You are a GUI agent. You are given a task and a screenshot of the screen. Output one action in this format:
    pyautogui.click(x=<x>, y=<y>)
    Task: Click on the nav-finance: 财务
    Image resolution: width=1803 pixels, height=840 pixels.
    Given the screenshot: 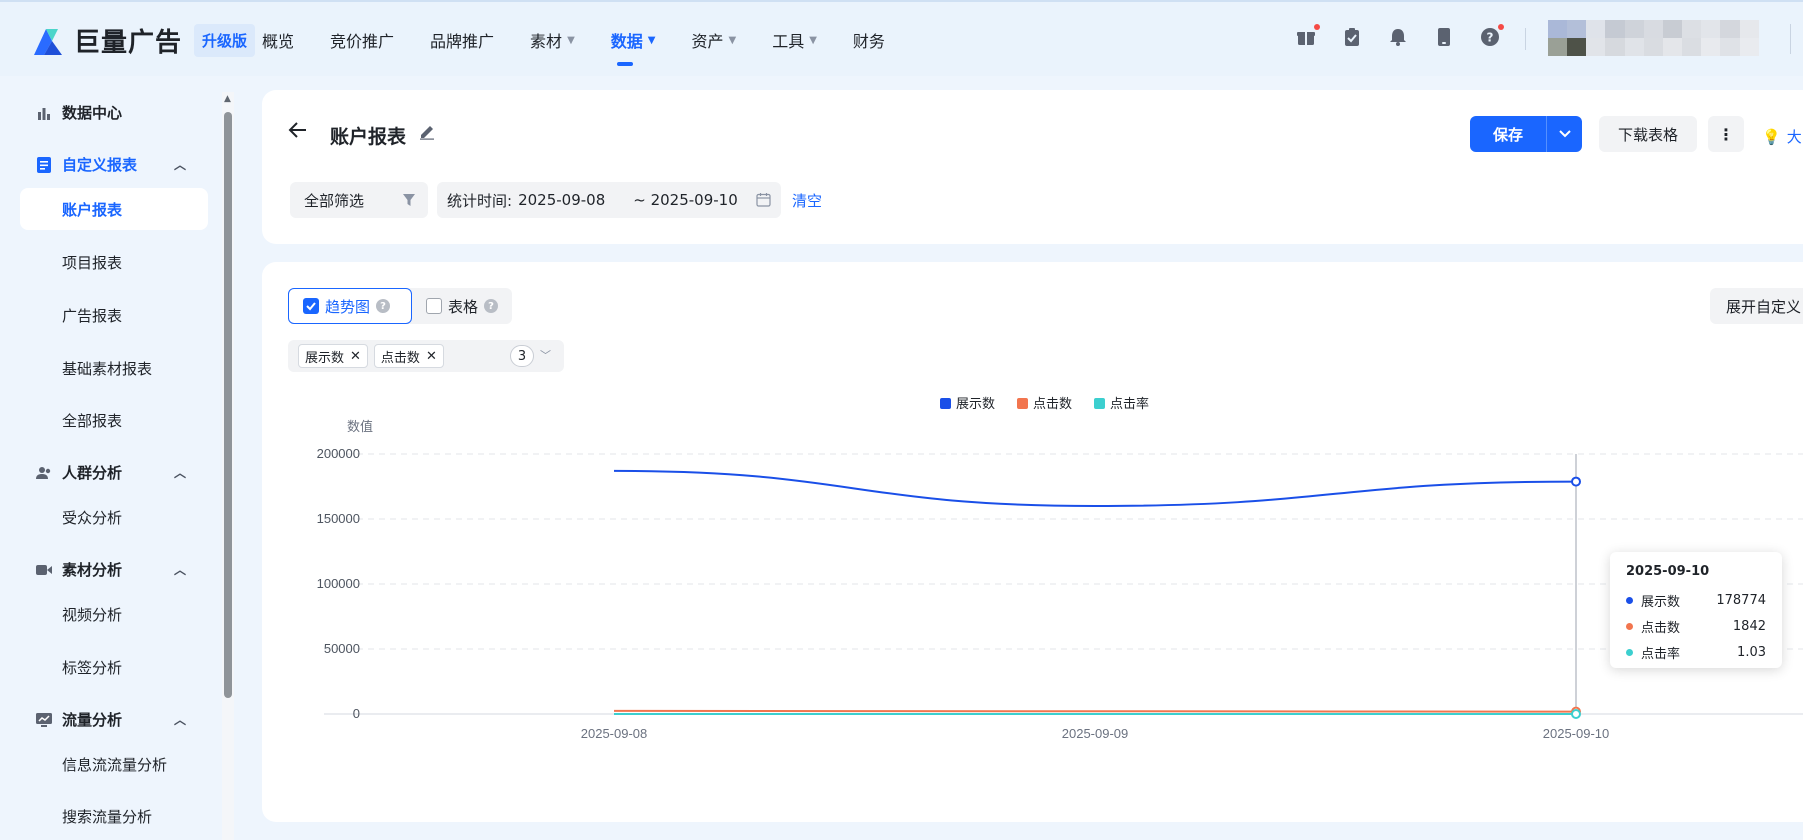 What is the action you would take?
    pyautogui.click(x=869, y=40)
    